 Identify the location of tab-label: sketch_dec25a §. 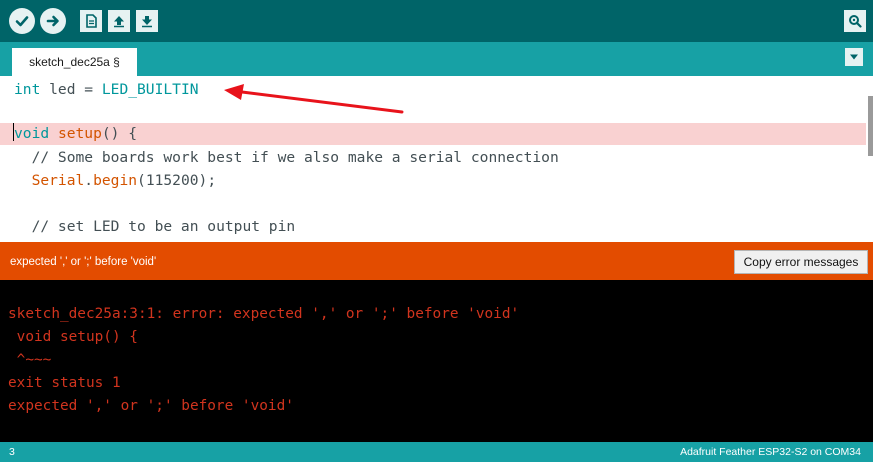
(74, 62).